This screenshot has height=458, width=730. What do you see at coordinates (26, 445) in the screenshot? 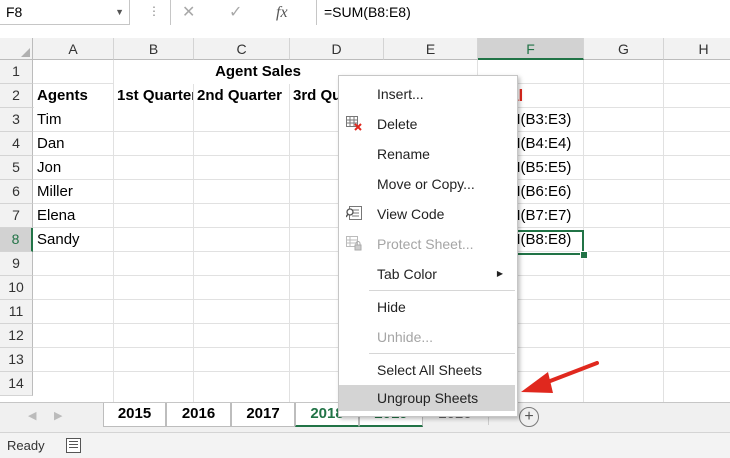
I see `status-ready: Ready` at bounding box center [26, 445].